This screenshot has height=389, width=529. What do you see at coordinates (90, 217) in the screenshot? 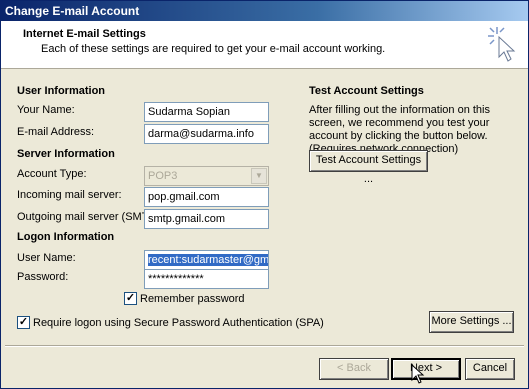
I see `outgoing-server-label: Outgoing mail server (SMTP):` at bounding box center [90, 217].